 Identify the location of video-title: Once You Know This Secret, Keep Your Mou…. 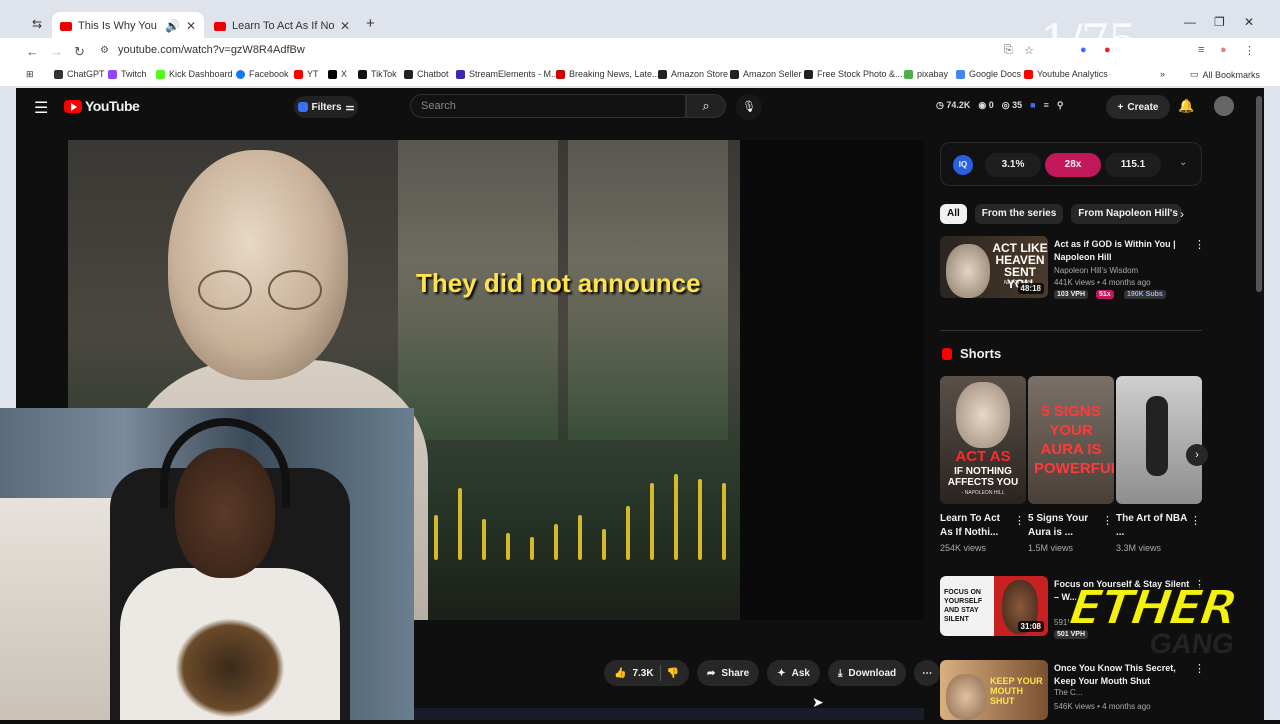
(1122, 675).